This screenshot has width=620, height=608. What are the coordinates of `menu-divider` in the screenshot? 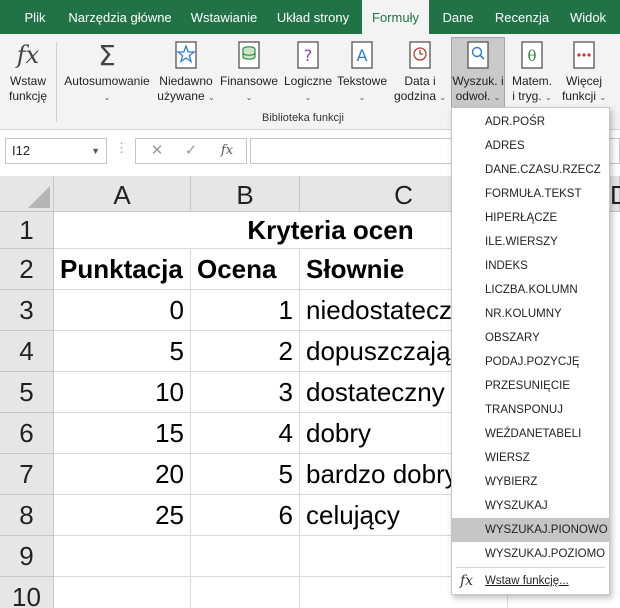 It's located at (530, 567).